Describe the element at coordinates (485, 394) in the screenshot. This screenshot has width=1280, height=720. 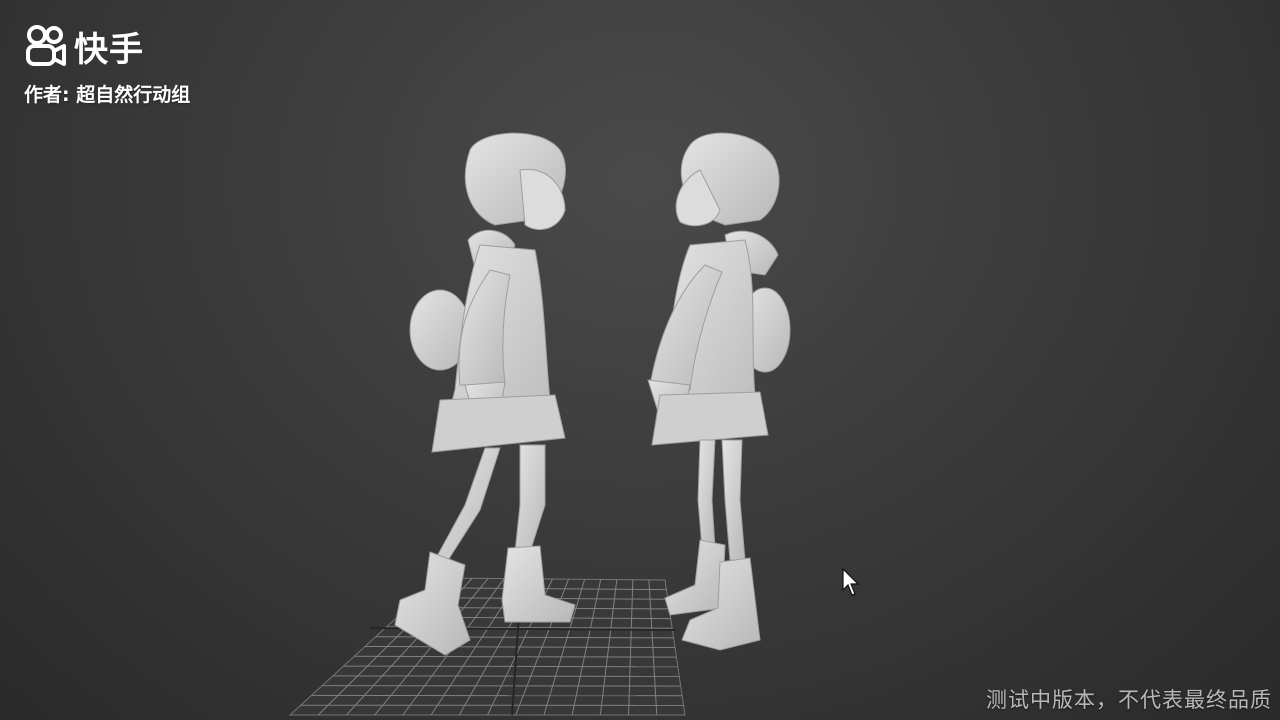
I see `character-left` at that location.